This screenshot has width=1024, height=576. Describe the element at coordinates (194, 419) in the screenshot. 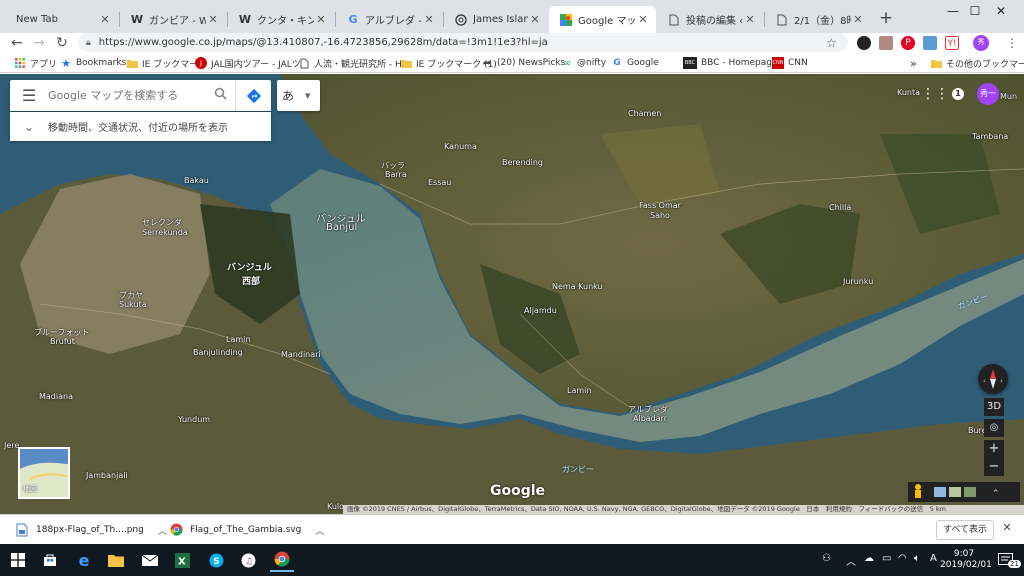

I see `place-label: Yundum` at that location.